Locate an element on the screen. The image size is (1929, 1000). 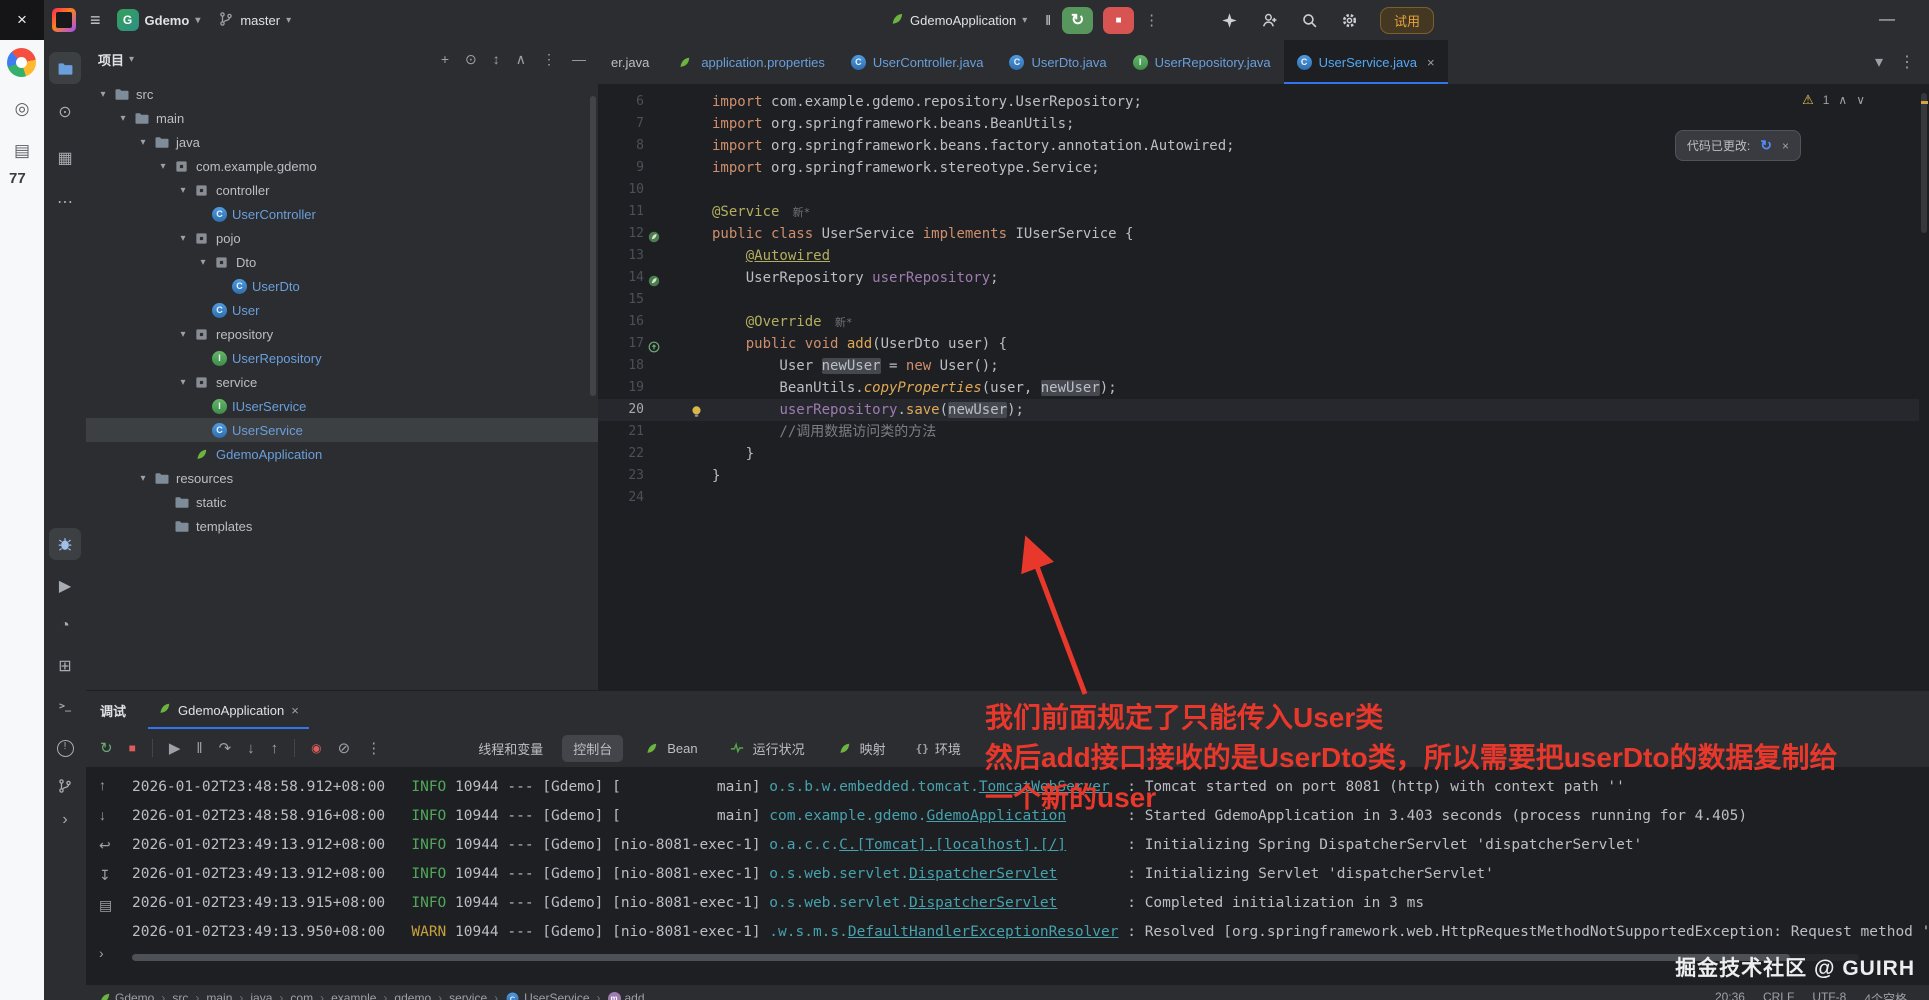
pause-button: ‖ is located at coordinates (1048, 20).